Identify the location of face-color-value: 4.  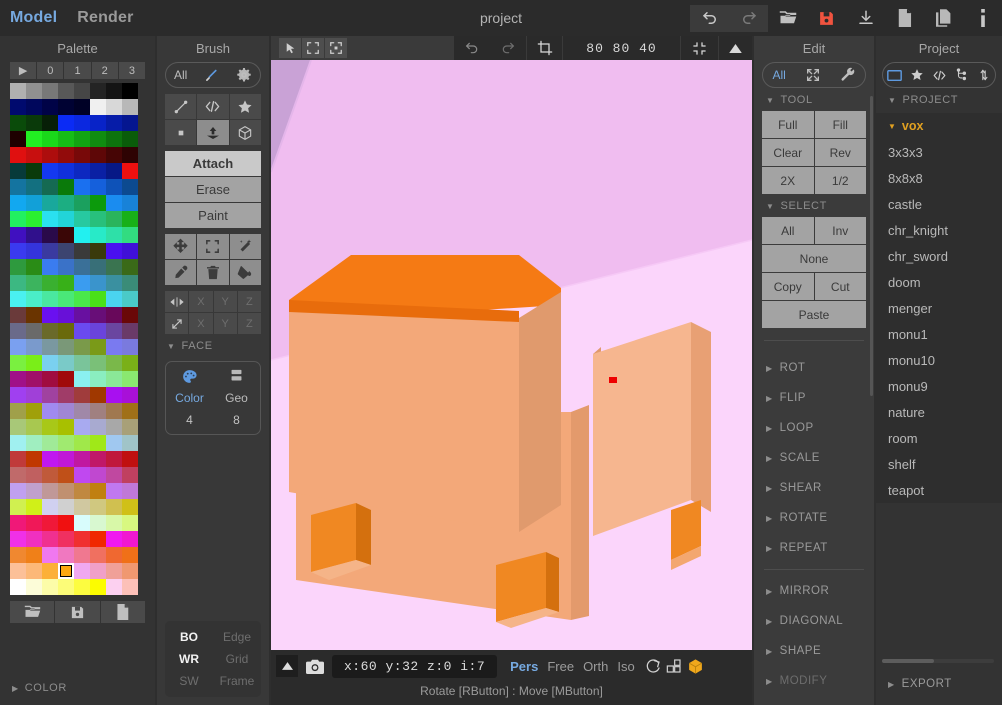
(189, 416).